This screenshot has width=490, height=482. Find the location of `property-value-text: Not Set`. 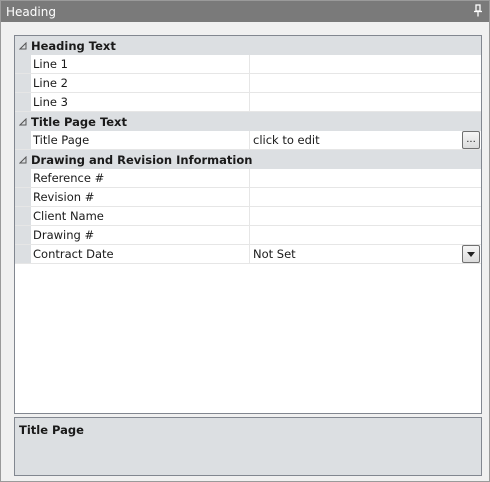

property-value-text: Not Set is located at coordinates (274, 254).